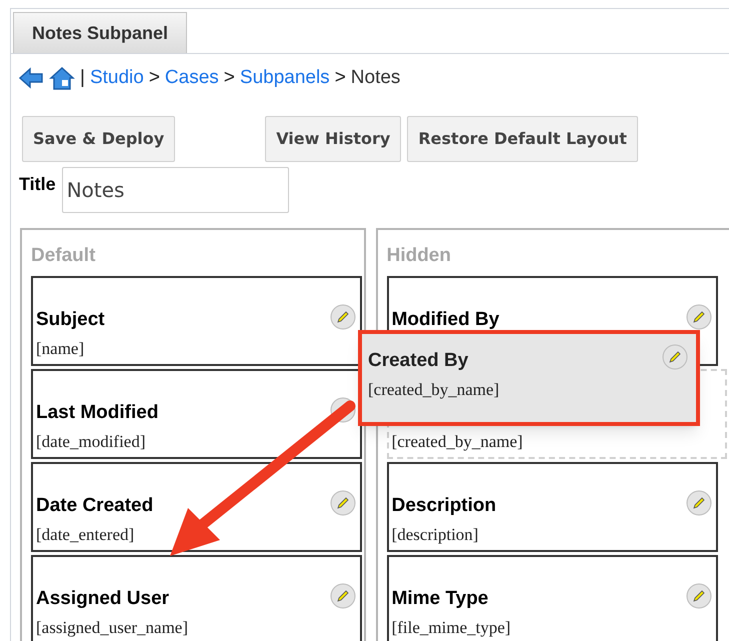 This screenshot has height=641, width=729. What do you see at coordinates (196, 507) in the screenshot?
I see `field-card: Date Created [date_entered]` at bounding box center [196, 507].